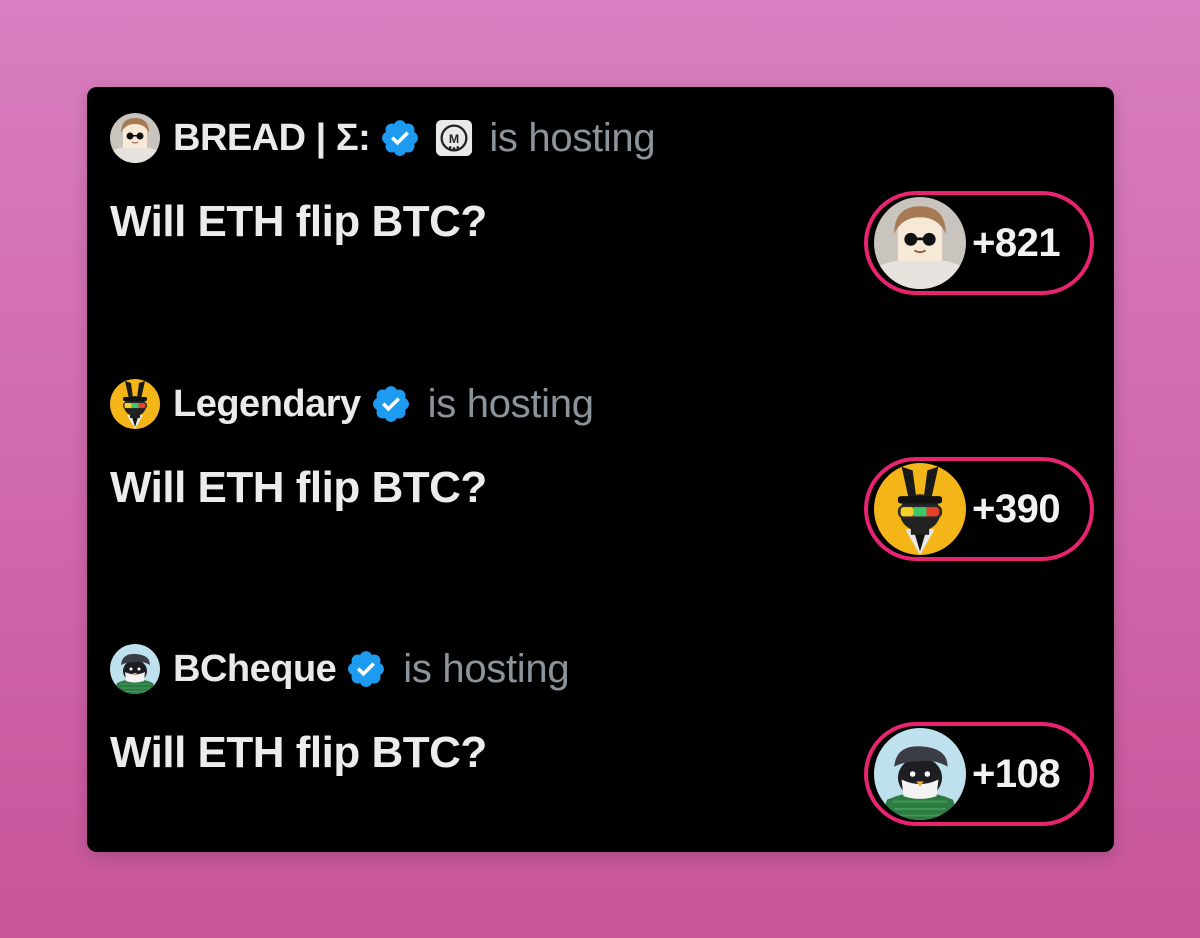 The image size is (1200, 938). I want to click on listeners-pill: +390, so click(979, 509).